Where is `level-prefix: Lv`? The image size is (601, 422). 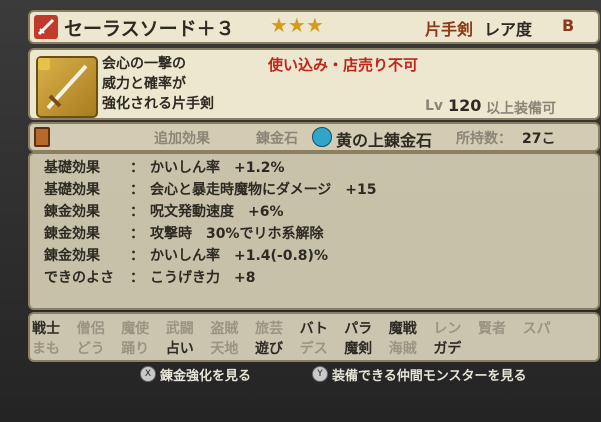
level-prefix: Lv is located at coordinates (434, 106).